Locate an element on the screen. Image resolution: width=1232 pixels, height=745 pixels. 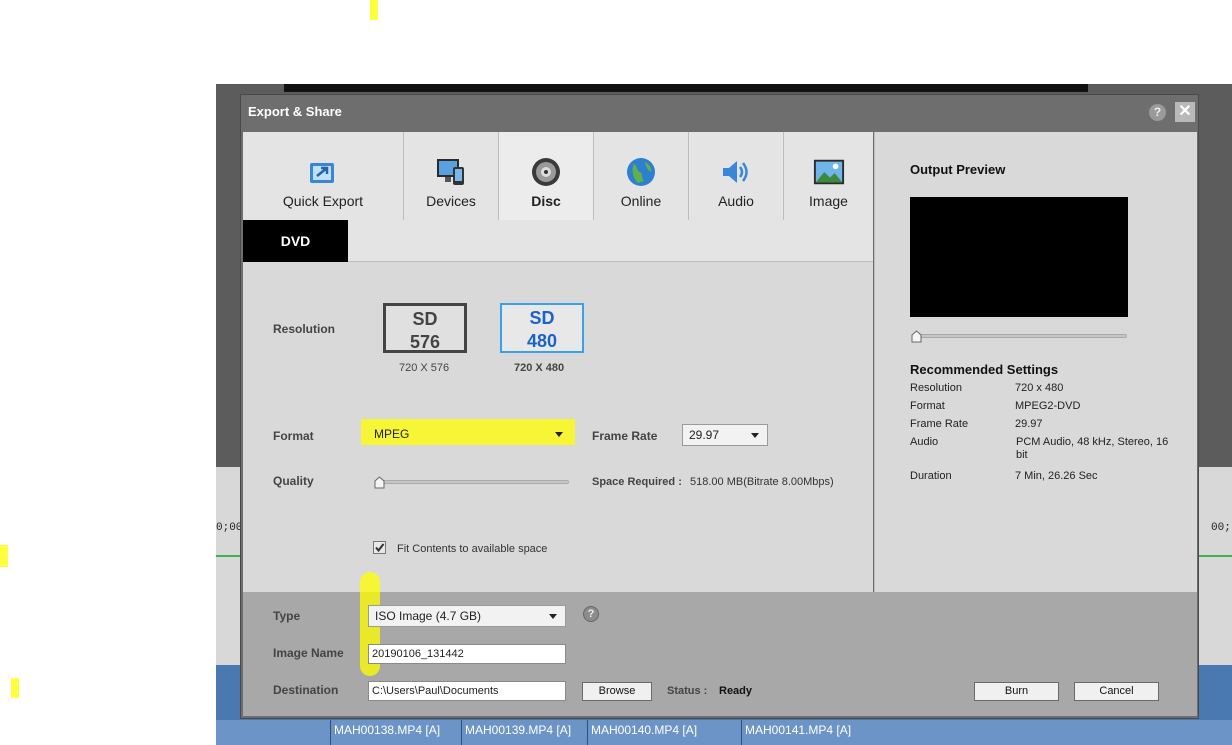
rec-key: Audio is located at coordinates (924, 442).